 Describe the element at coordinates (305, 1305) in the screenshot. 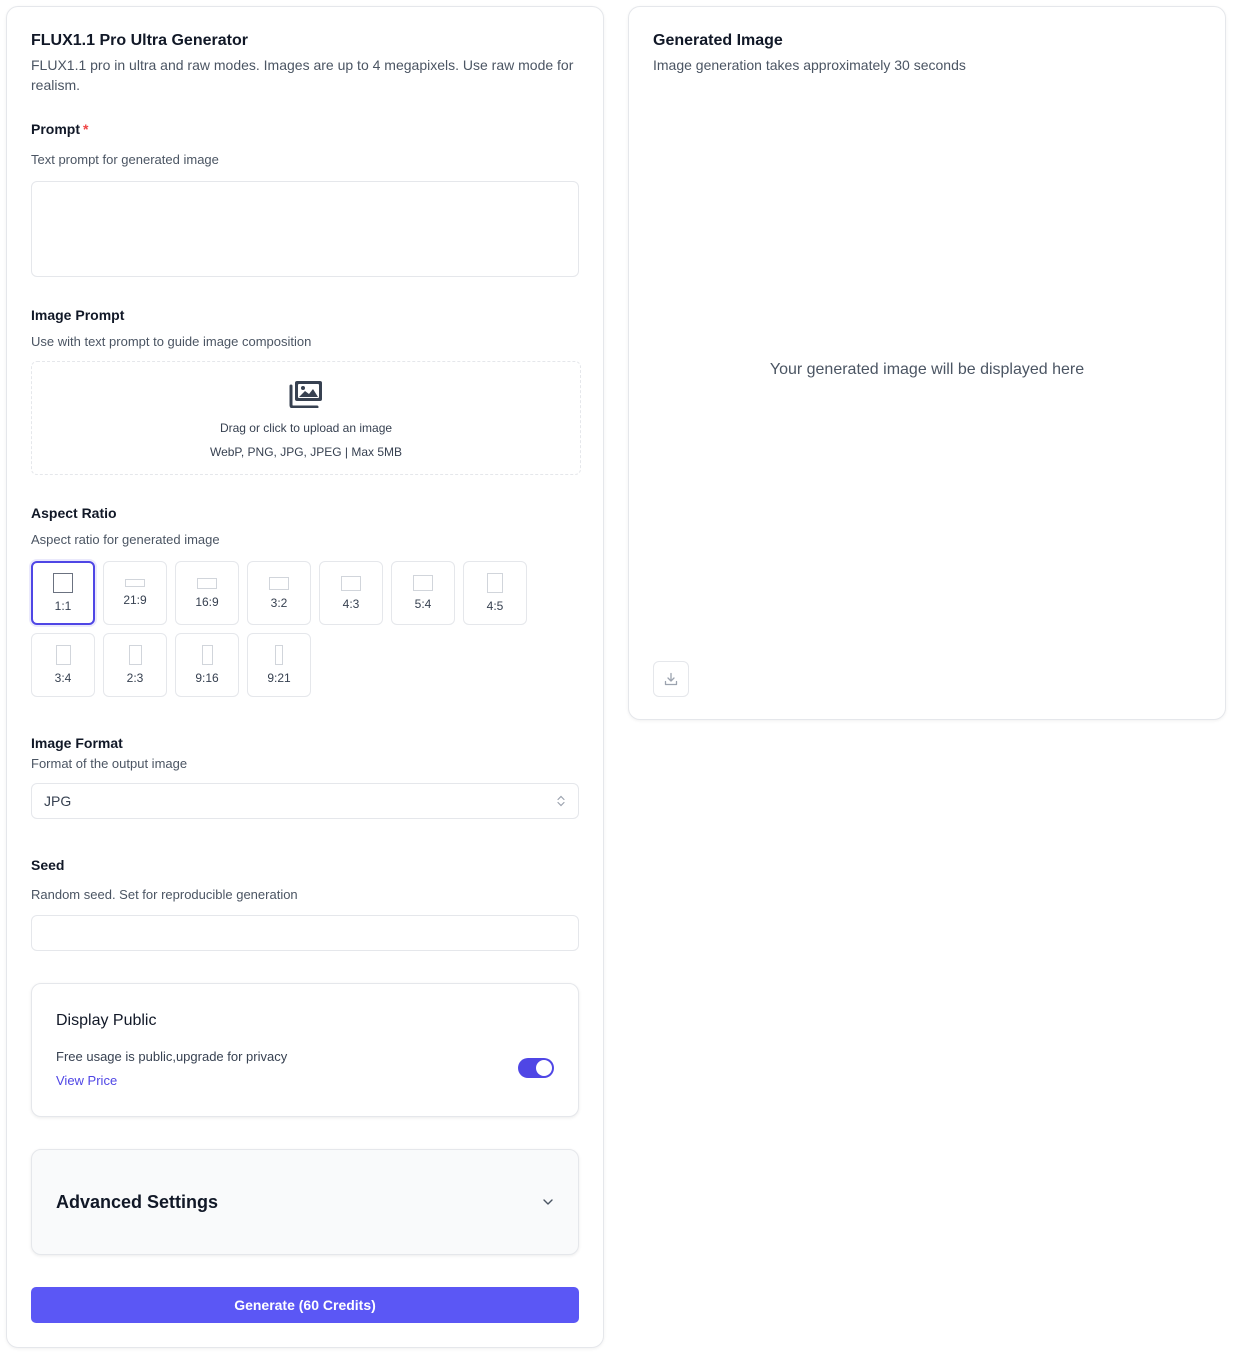

I see `generate-button: Generate (60 Credits)` at that location.